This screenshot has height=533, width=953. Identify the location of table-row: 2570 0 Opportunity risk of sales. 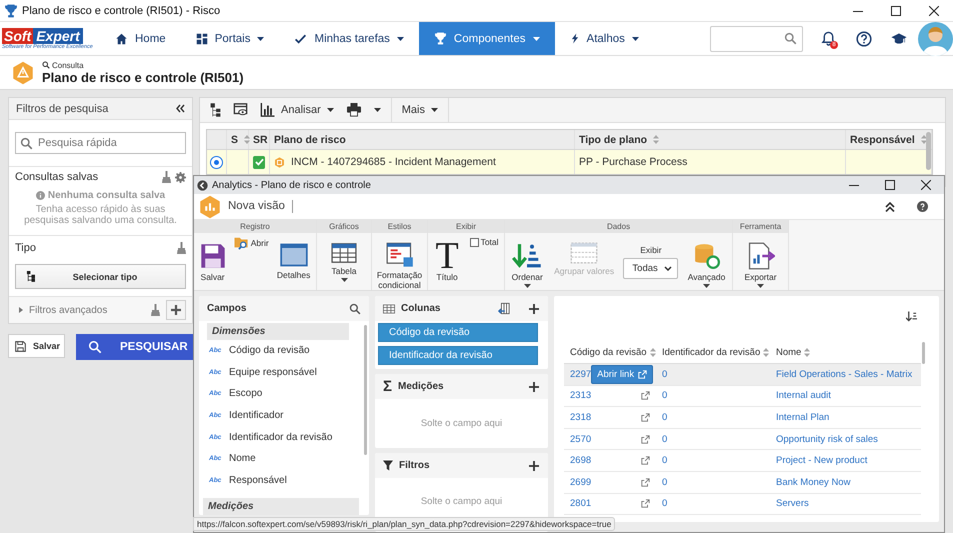
(742, 439).